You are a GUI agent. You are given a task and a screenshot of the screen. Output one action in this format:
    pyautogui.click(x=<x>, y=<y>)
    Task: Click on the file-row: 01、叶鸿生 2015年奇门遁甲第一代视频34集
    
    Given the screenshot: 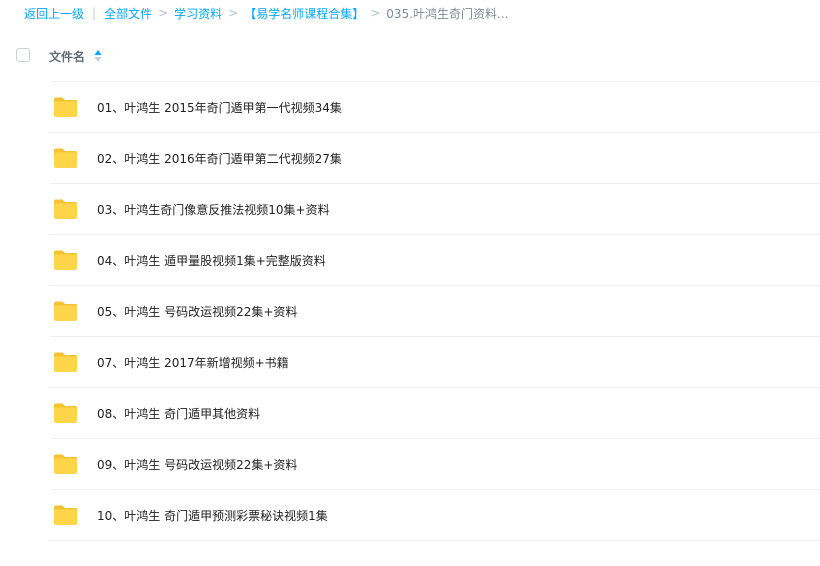 What is the action you would take?
    pyautogui.click(x=410, y=107)
    